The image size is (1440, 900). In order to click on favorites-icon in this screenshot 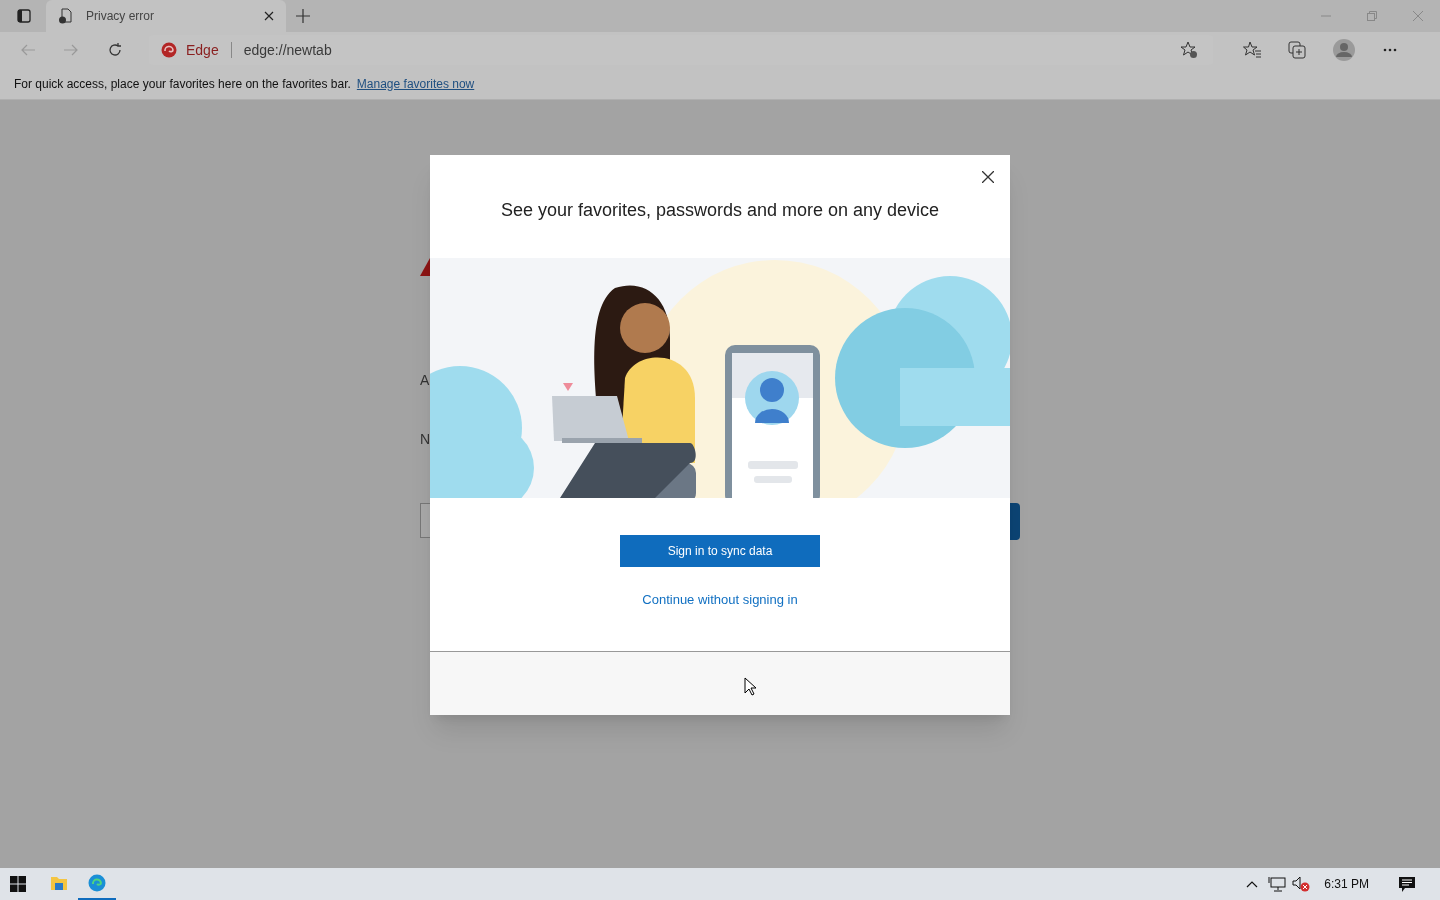, I will do `click(1252, 50)`.